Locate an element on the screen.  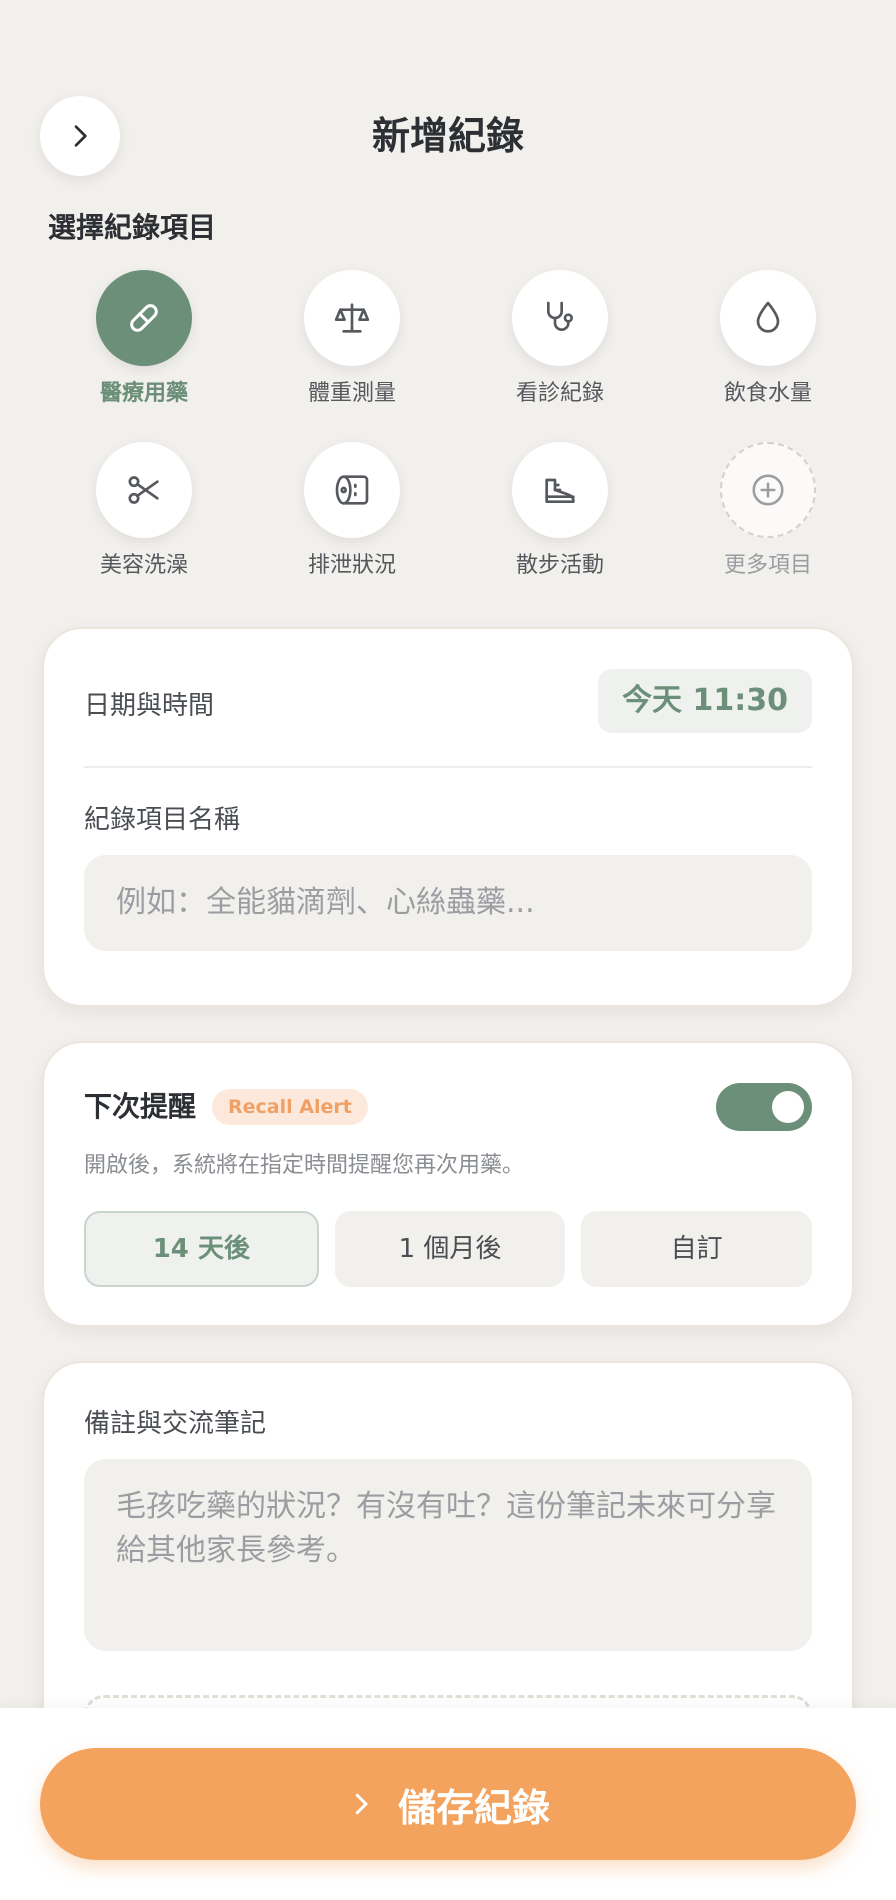
scale-icon is located at coordinates (352, 318).